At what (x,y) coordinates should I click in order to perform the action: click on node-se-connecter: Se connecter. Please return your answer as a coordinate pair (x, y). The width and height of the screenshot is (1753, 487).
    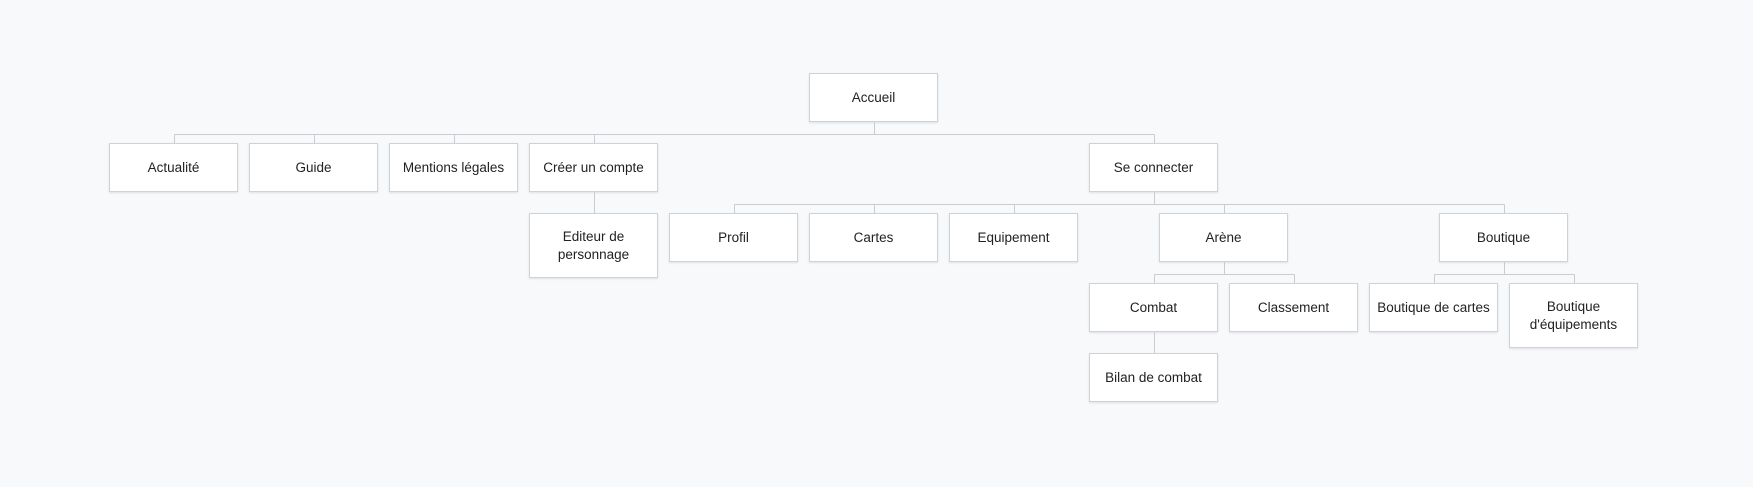
    Looking at the image, I should click on (1153, 167).